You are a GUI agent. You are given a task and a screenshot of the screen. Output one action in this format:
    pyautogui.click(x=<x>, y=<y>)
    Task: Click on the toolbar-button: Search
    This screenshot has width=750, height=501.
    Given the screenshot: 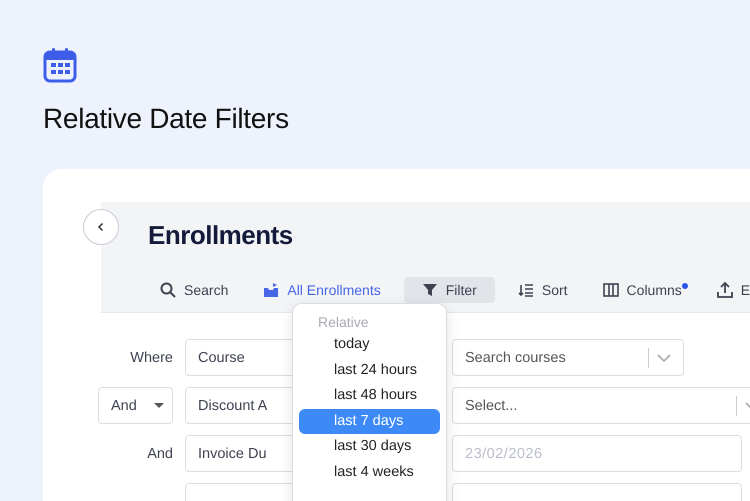 What is the action you would take?
    pyautogui.click(x=194, y=290)
    